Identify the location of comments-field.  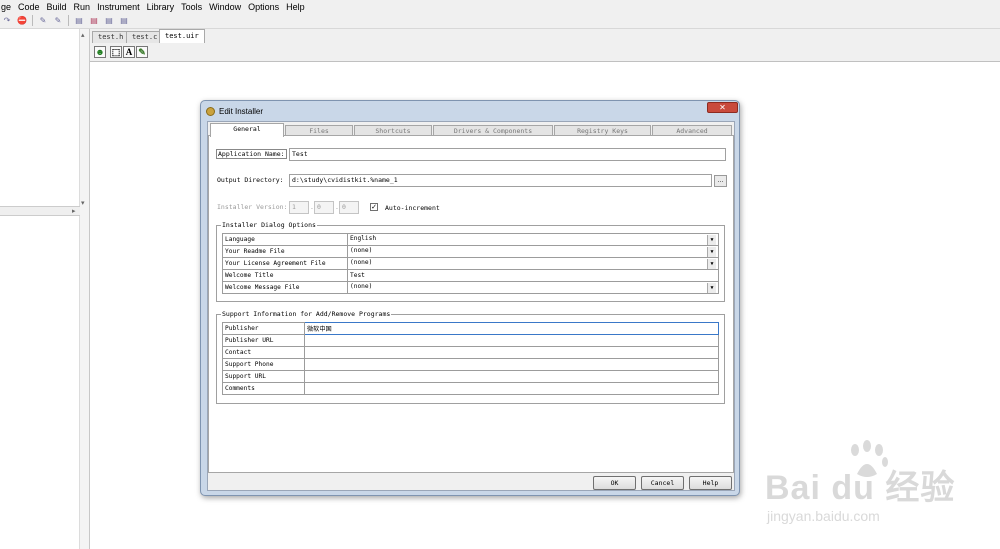
(511, 388).